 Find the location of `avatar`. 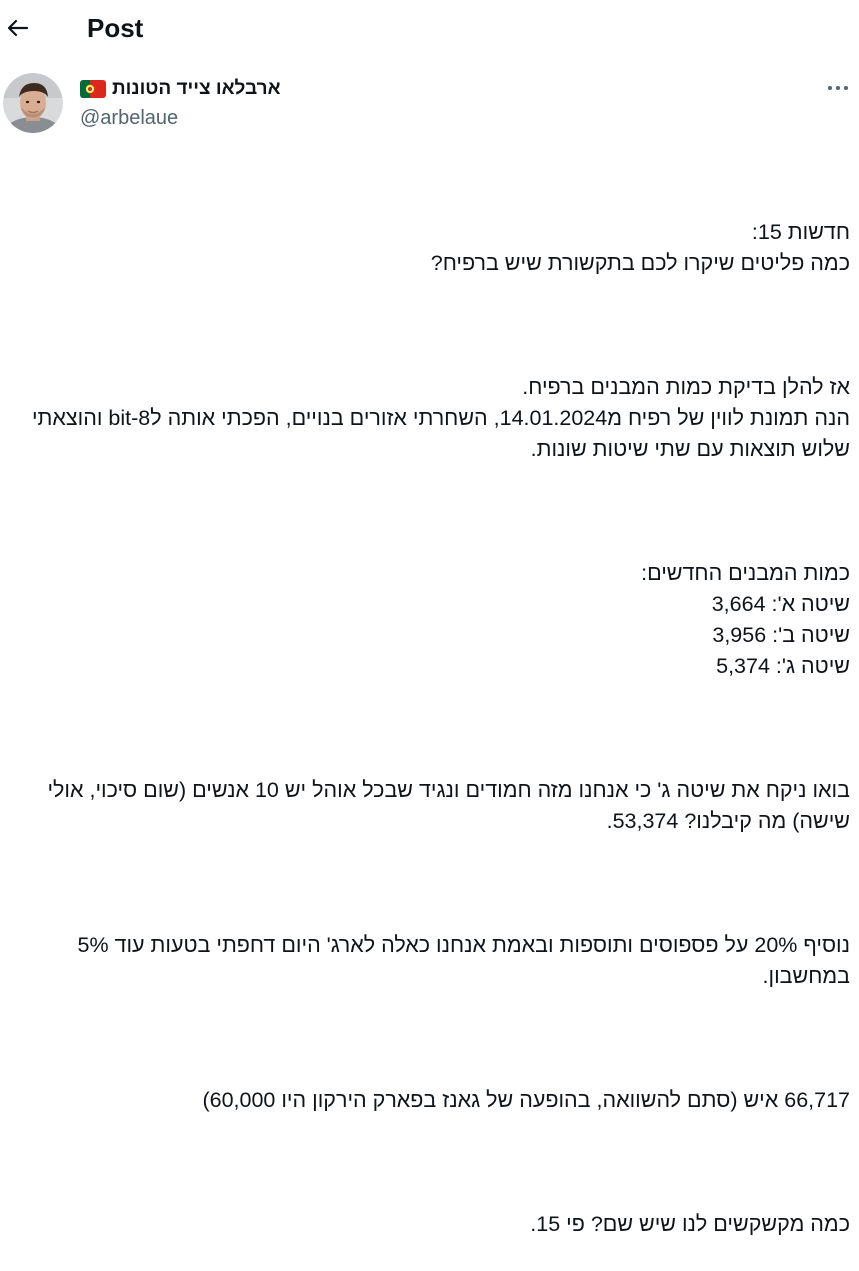

avatar is located at coordinates (33, 103).